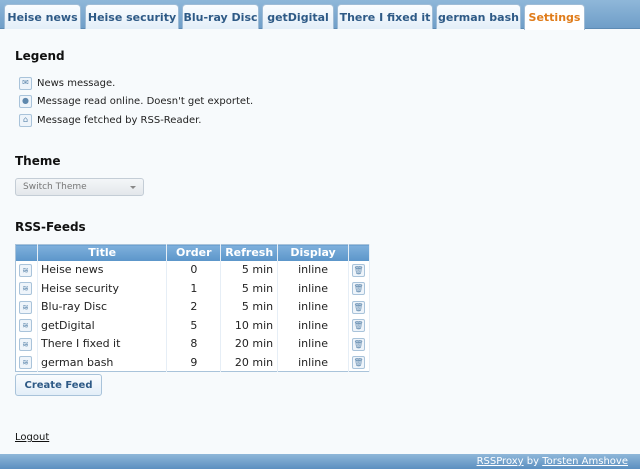  What do you see at coordinates (102, 288) in the screenshot?
I see `feed-title: Heise security` at bounding box center [102, 288].